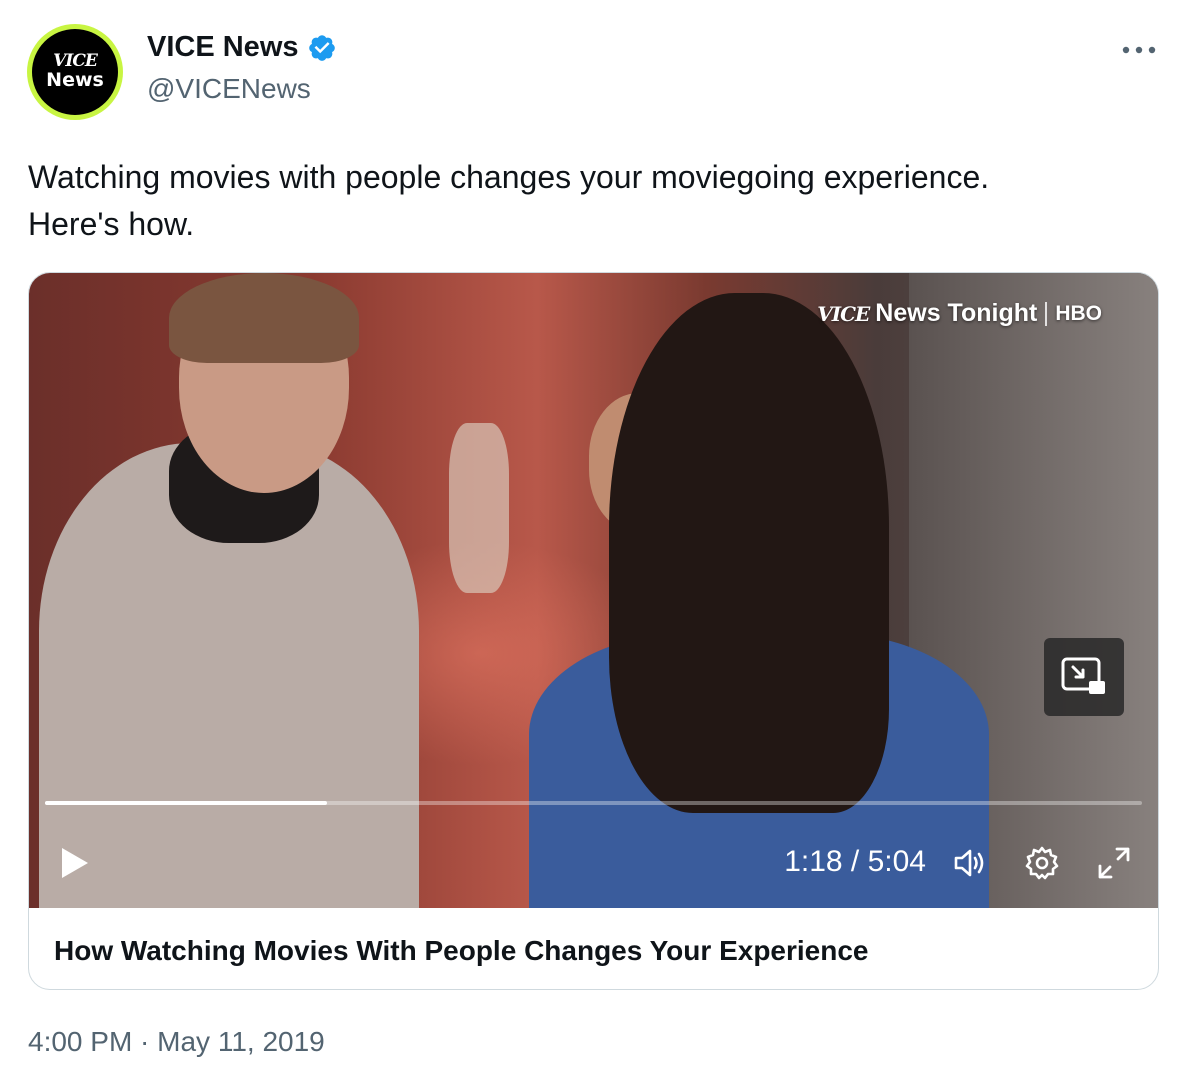  I want to click on verified-badge-icon, so click(321, 47).